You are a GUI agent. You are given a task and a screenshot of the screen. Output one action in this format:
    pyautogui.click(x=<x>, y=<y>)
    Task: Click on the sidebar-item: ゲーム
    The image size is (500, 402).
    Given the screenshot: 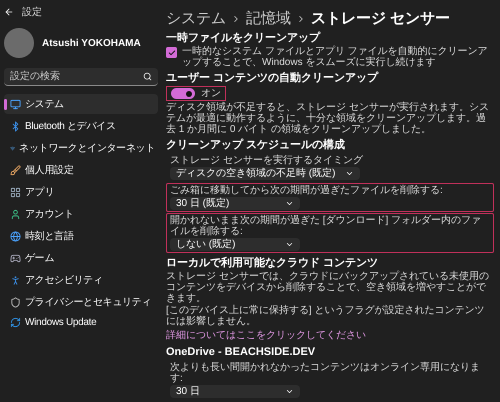 What is the action you would take?
    pyautogui.click(x=81, y=258)
    